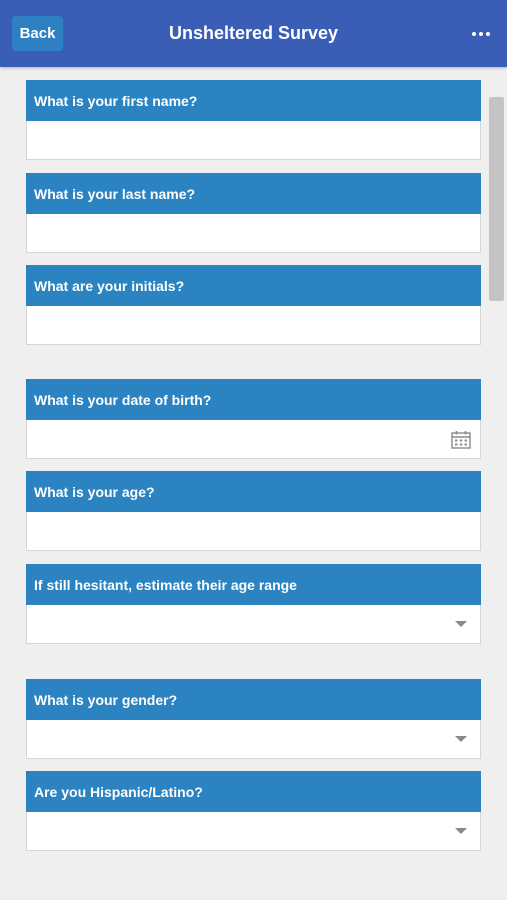  Describe the element at coordinates (253, 100) in the screenshot. I see `question-label: What is your first name?` at that location.